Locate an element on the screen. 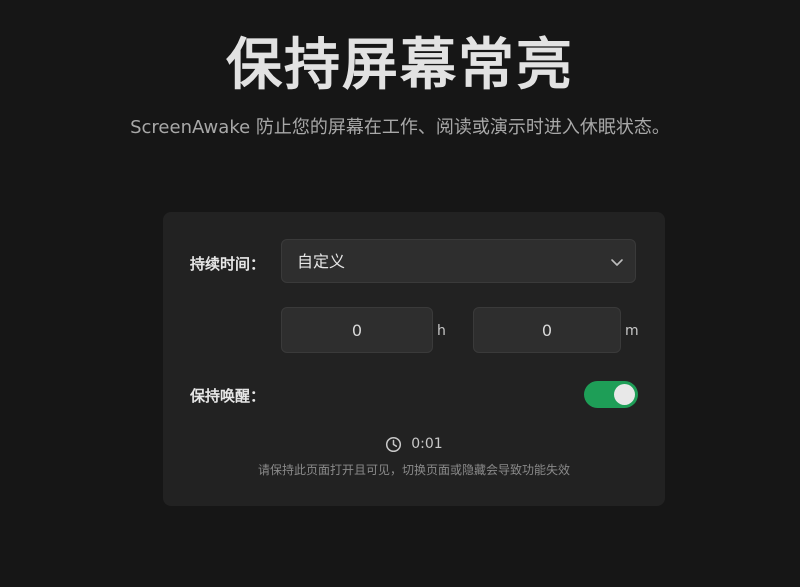  duration-select: 自定义 is located at coordinates (458, 261).